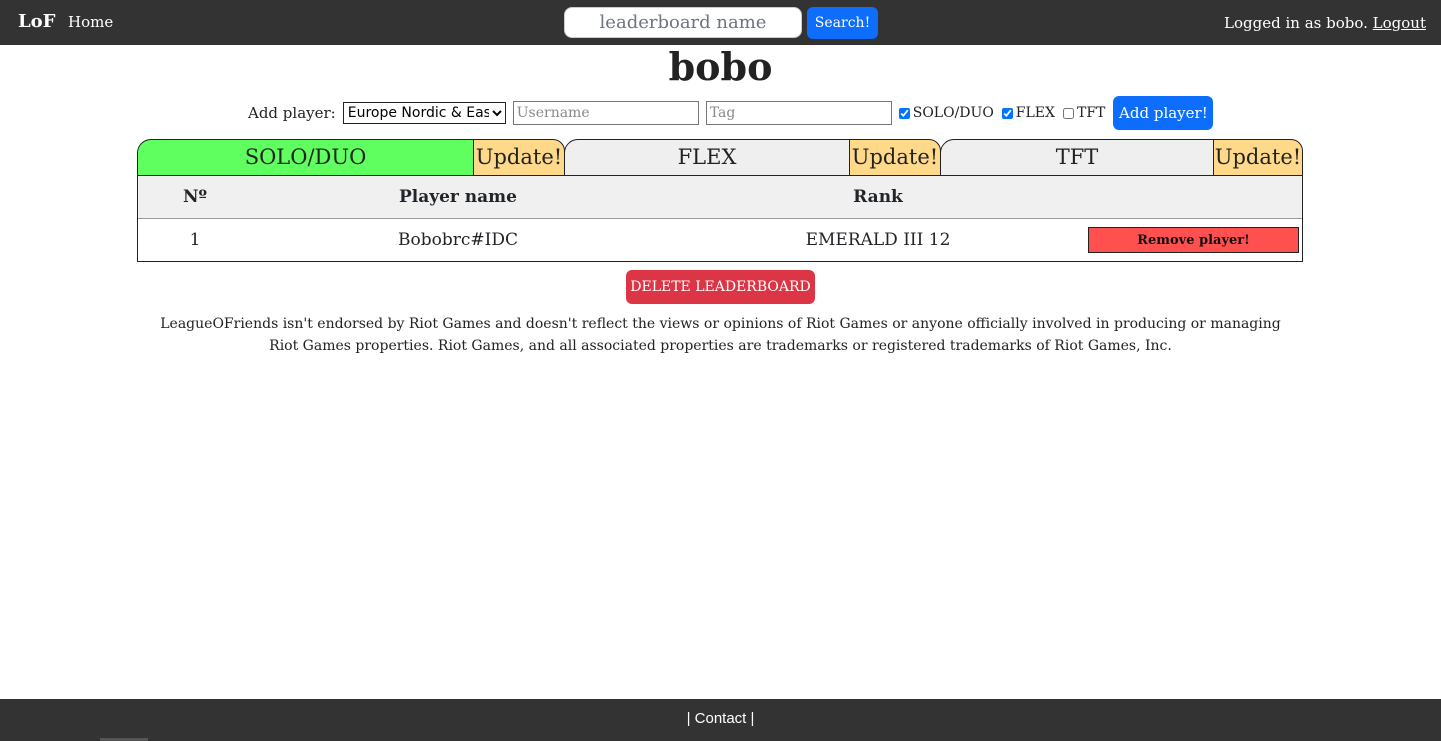 The image size is (1441, 741). I want to click on logged-in-text: Logged in as bobo., so click(1296, 23).